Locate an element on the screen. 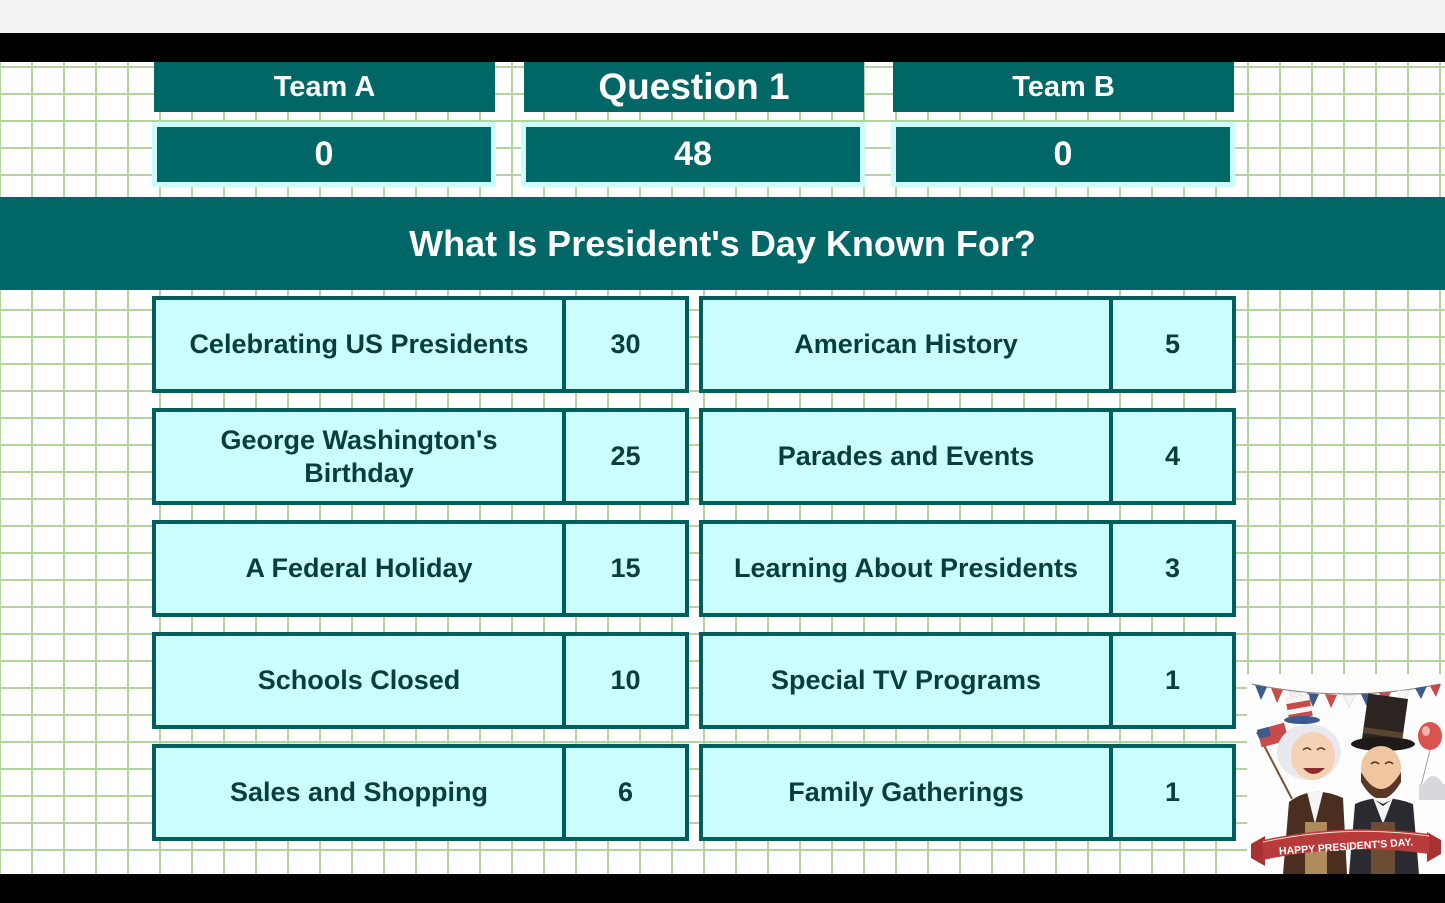  top-strip is located at coordinates (722, 16).